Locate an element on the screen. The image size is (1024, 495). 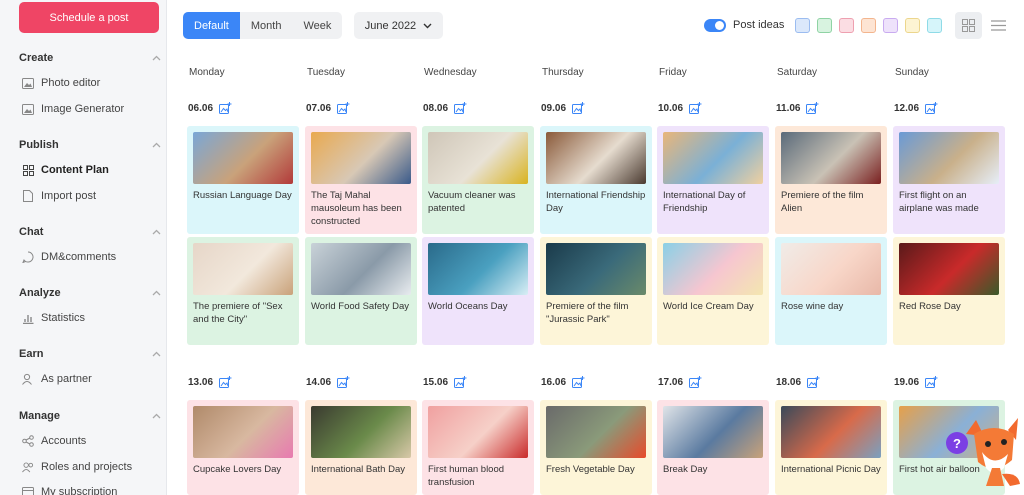
sidebar-item-statistics: Statistics is located at coordinates (92, 318).